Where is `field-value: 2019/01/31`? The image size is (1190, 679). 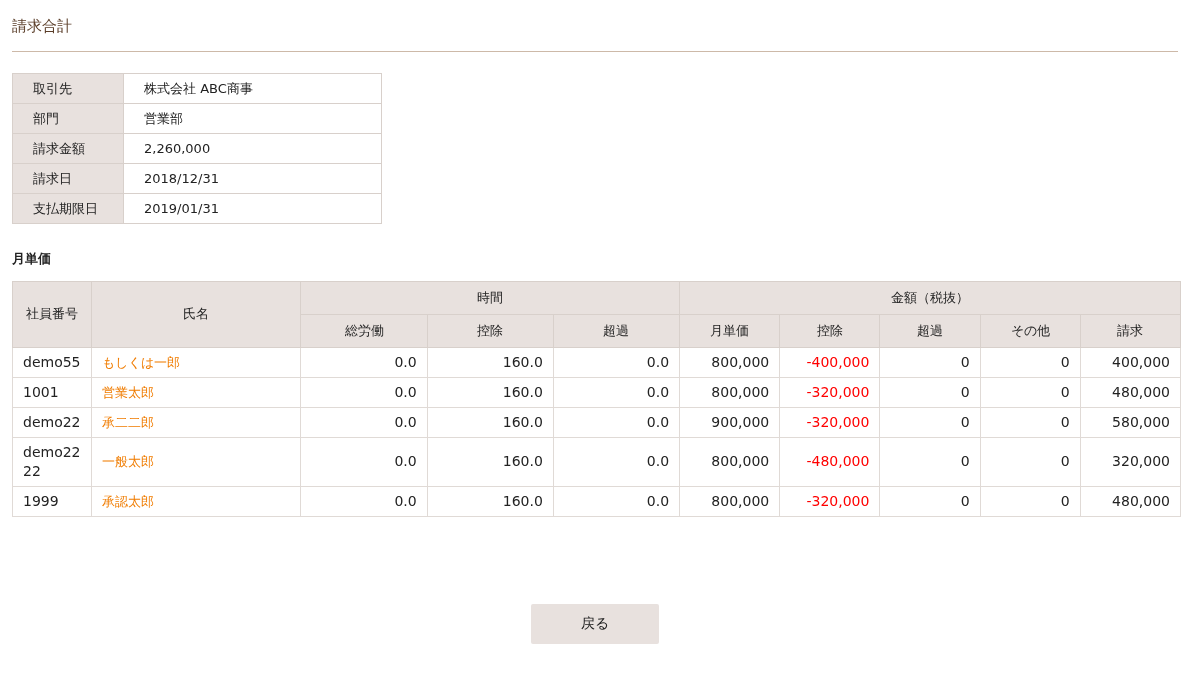 field-value: 2019/01/31 is located at coordinates (252, 208).